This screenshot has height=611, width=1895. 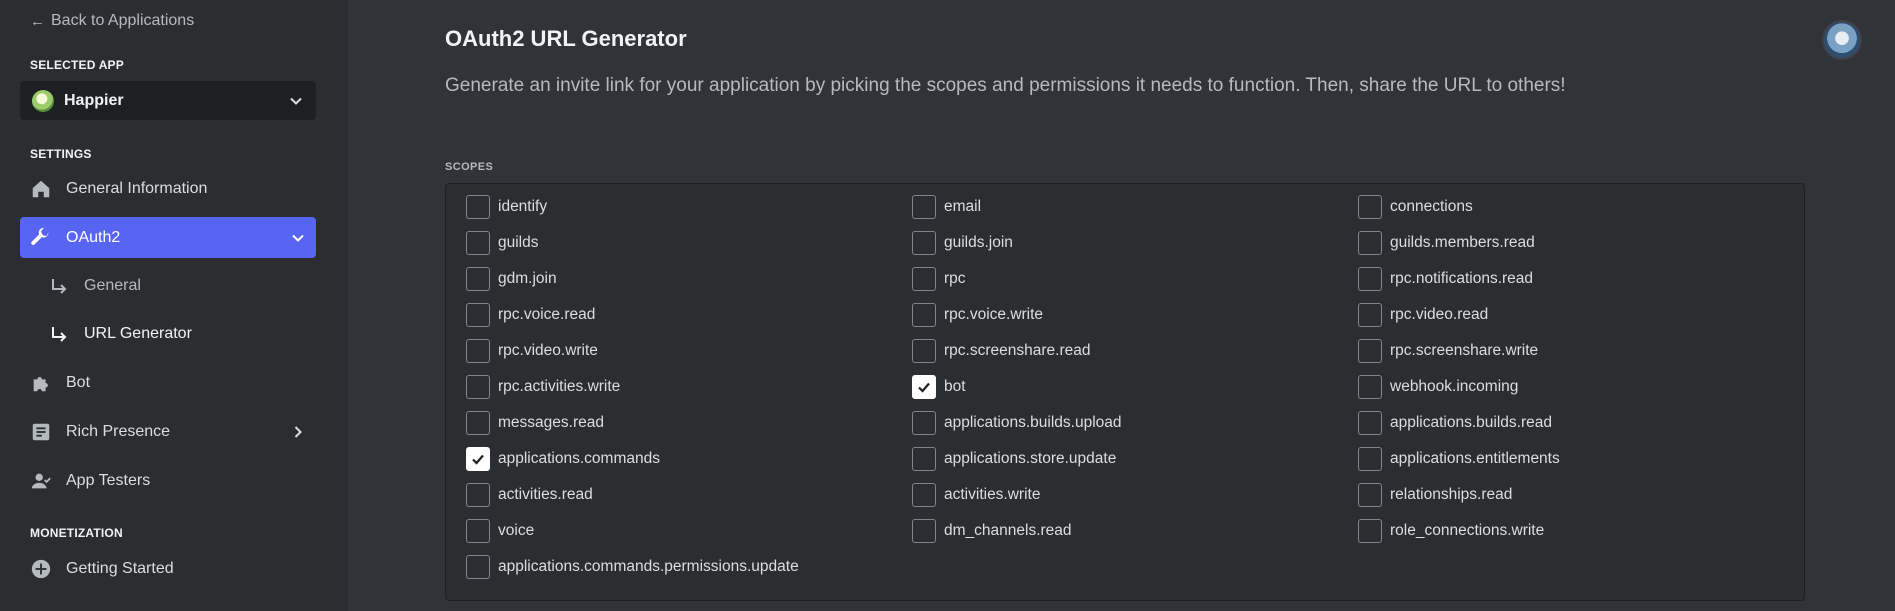 What do you see at coordinates (1431, 206) in the screenshot?
I see `scope-label: connections` at bounding box center [1431, 206].